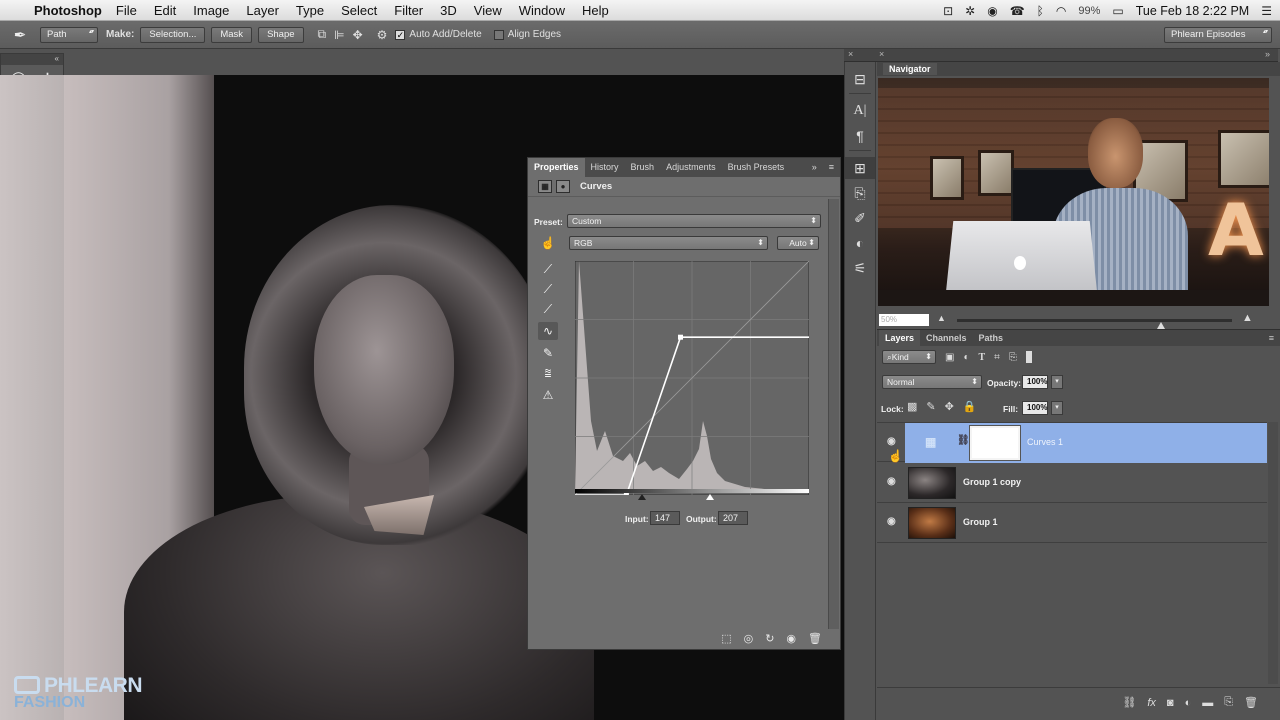 Image resolution: width=1280 pixels, height=720 pixels. Describe the element at coordinates (980, 522) in the screenshot. I see `layer-name: Group 1` at that location.